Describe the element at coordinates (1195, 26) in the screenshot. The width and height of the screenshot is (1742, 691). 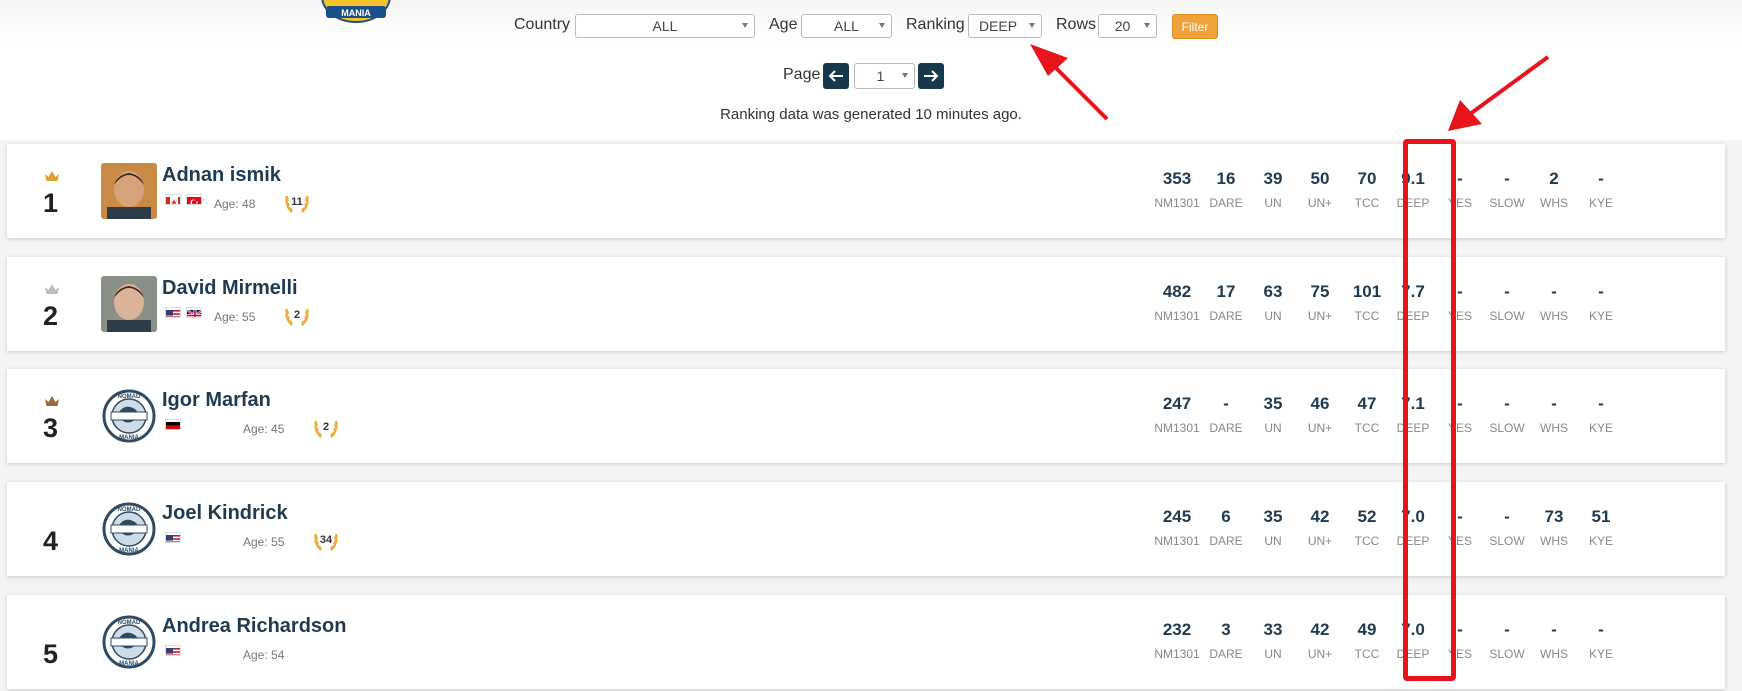
I see `filter-button: Filter` at that location.